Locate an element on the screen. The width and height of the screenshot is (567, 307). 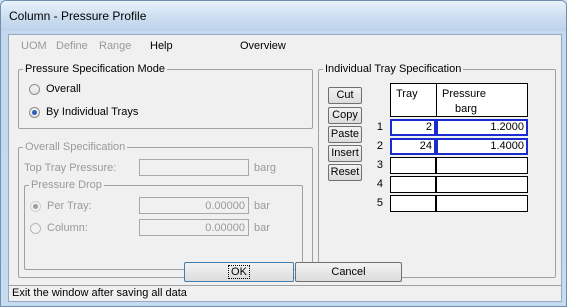
radio-column-indicator is located at coordinates (35, 228).